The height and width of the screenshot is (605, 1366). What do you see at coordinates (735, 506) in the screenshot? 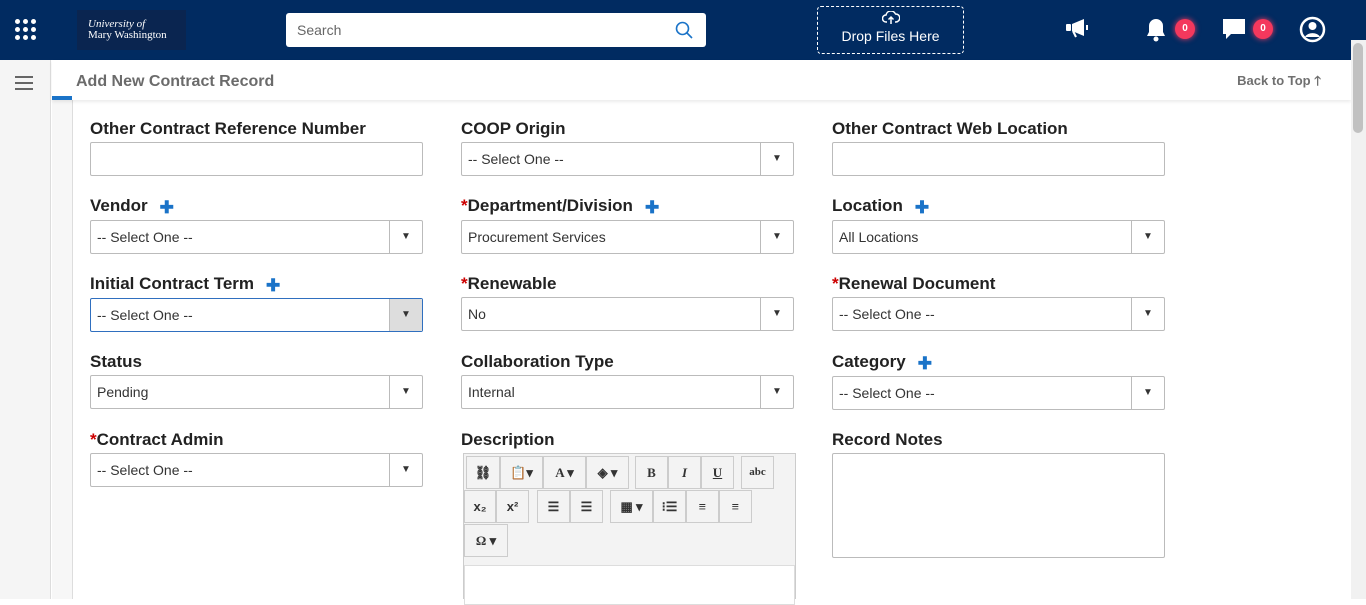
I see `align-left-icon: ≡` at bounding box center [735, 506].